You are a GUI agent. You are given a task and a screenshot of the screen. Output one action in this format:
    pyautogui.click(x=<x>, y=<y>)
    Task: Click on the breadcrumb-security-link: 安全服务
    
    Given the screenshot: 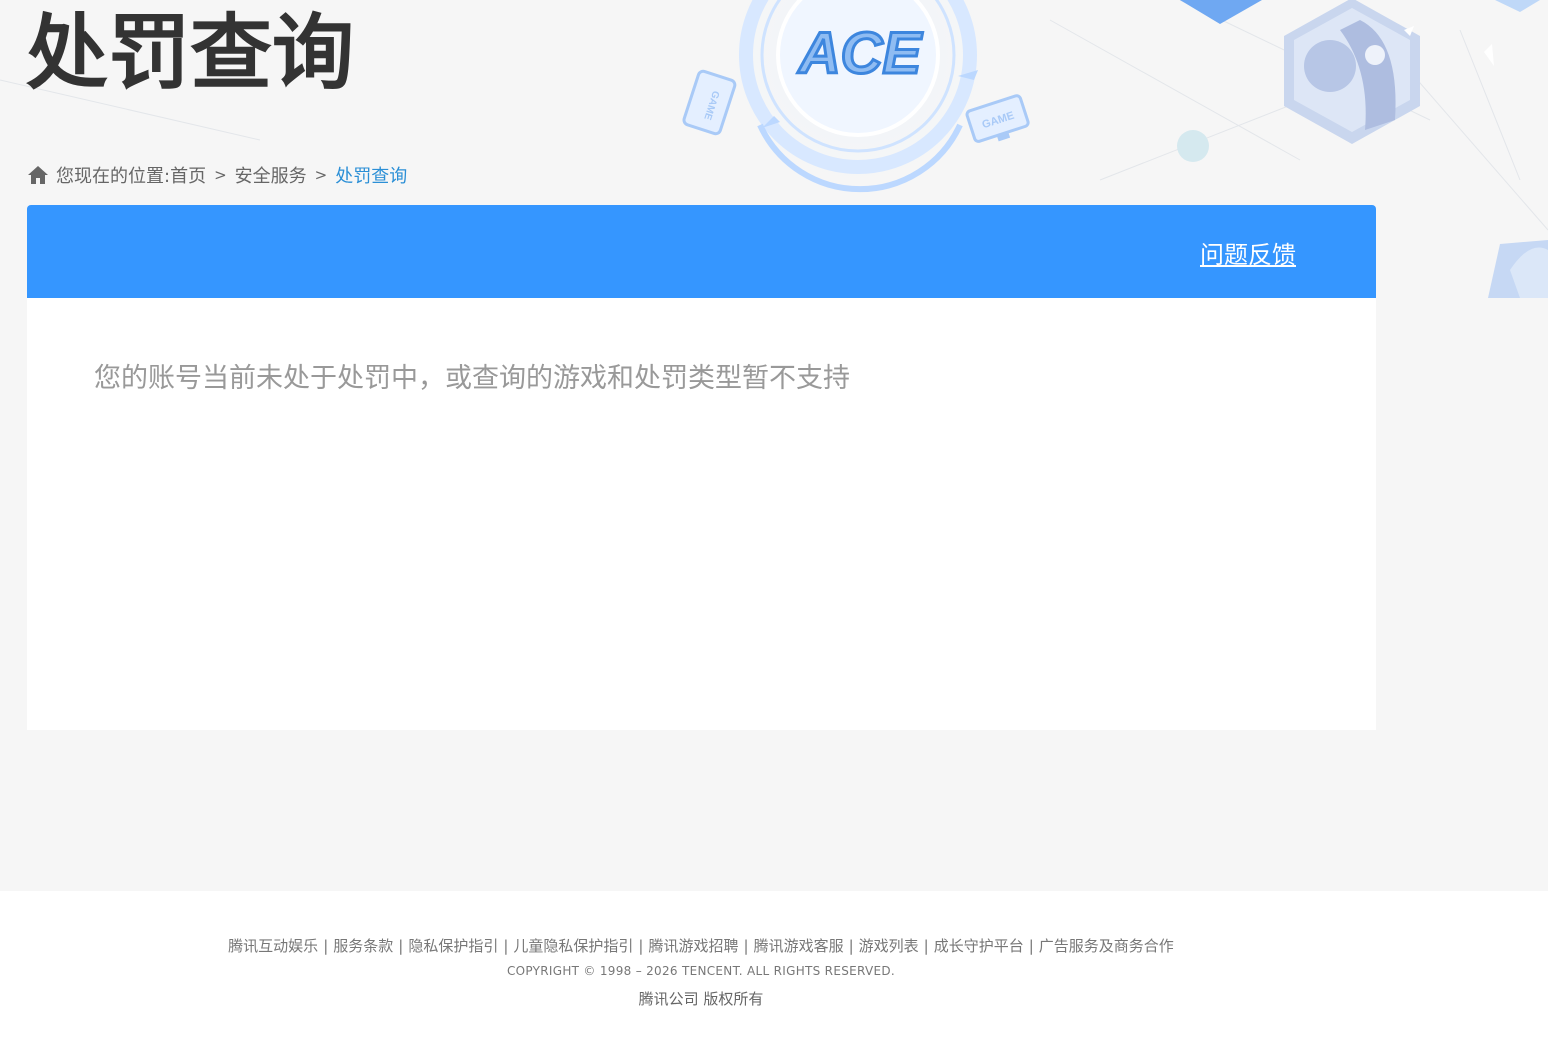 What is the action you would take?
    pyautogui.click(x=271, y=175)
    